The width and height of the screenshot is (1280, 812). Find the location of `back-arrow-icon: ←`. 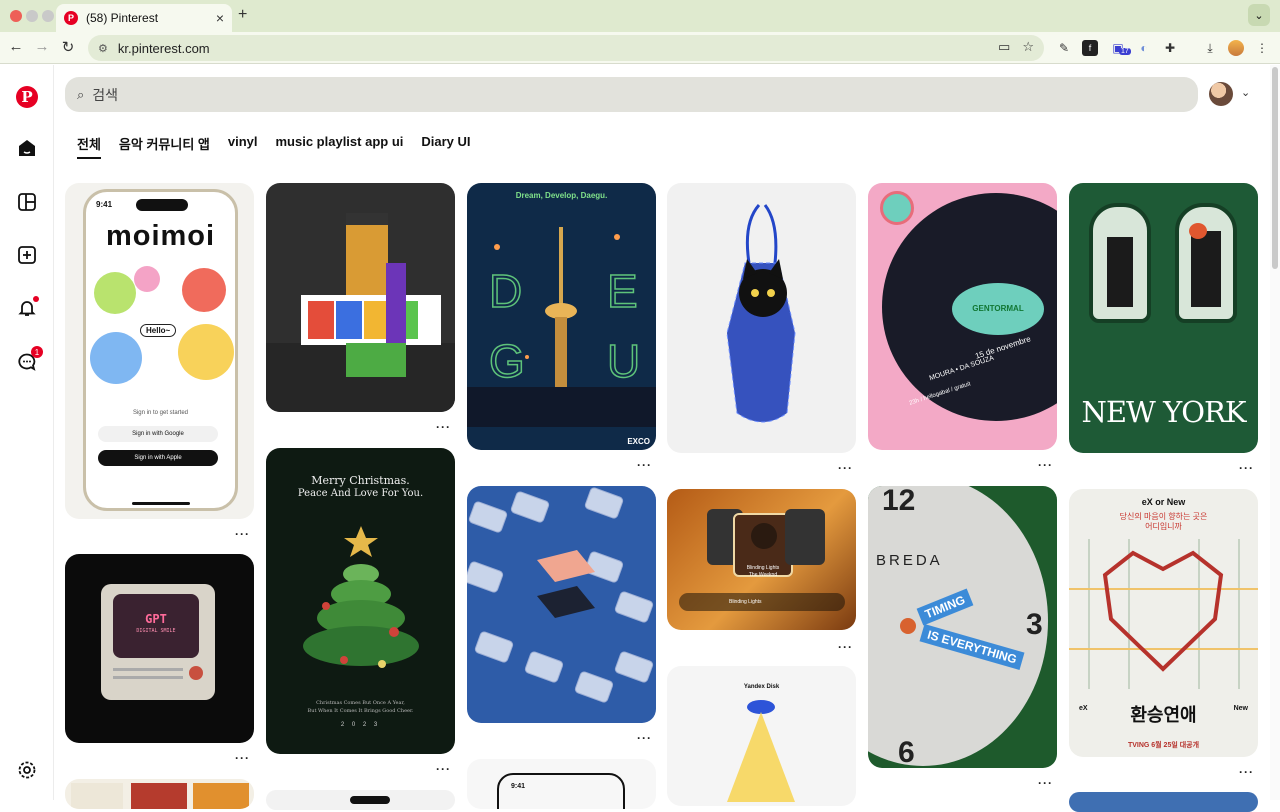

back-arrow-icon: ← is located at coordinates (16, 46).